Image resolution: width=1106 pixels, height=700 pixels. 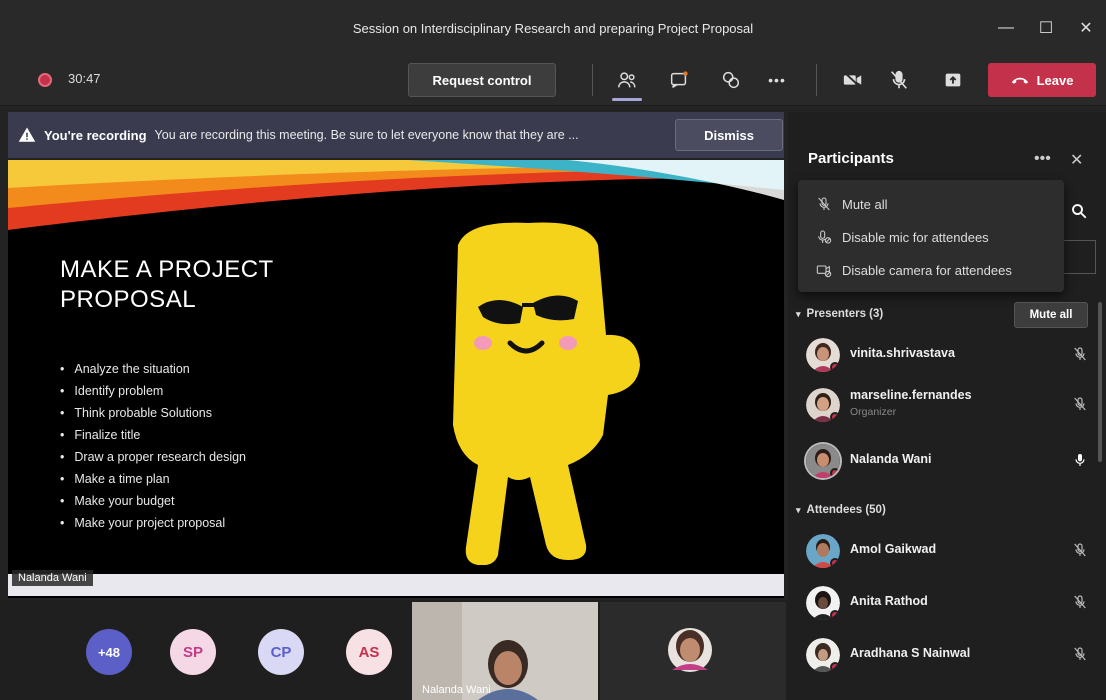 I want to click on menu-item-disable-camera: Disable camera for attendees, so click(x=931, y=270).